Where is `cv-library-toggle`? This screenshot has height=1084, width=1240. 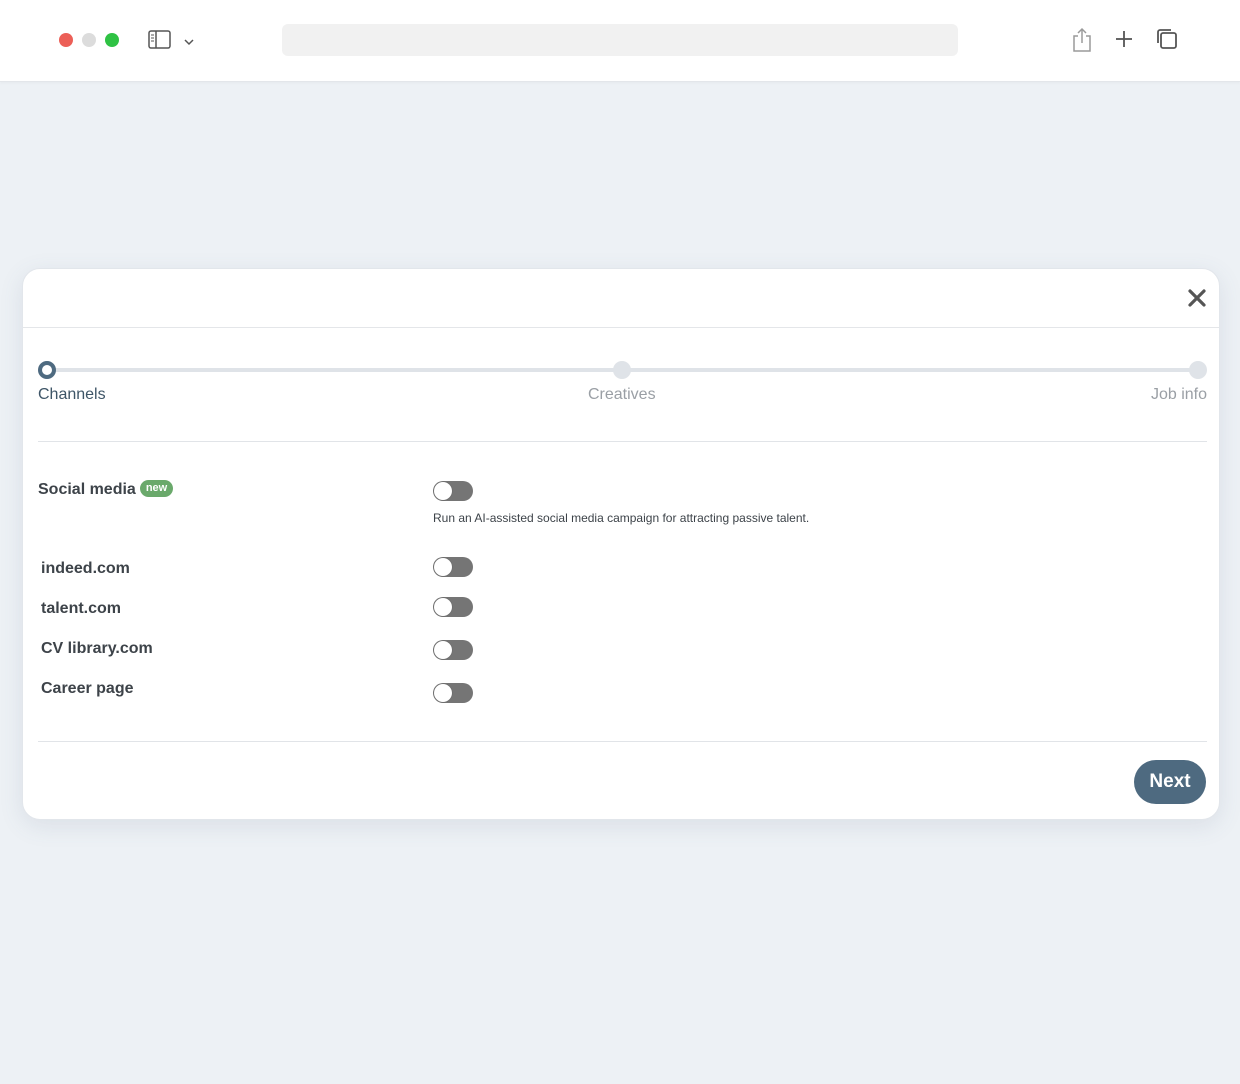
cv-library-toggle is located at coordinates (453, 650).